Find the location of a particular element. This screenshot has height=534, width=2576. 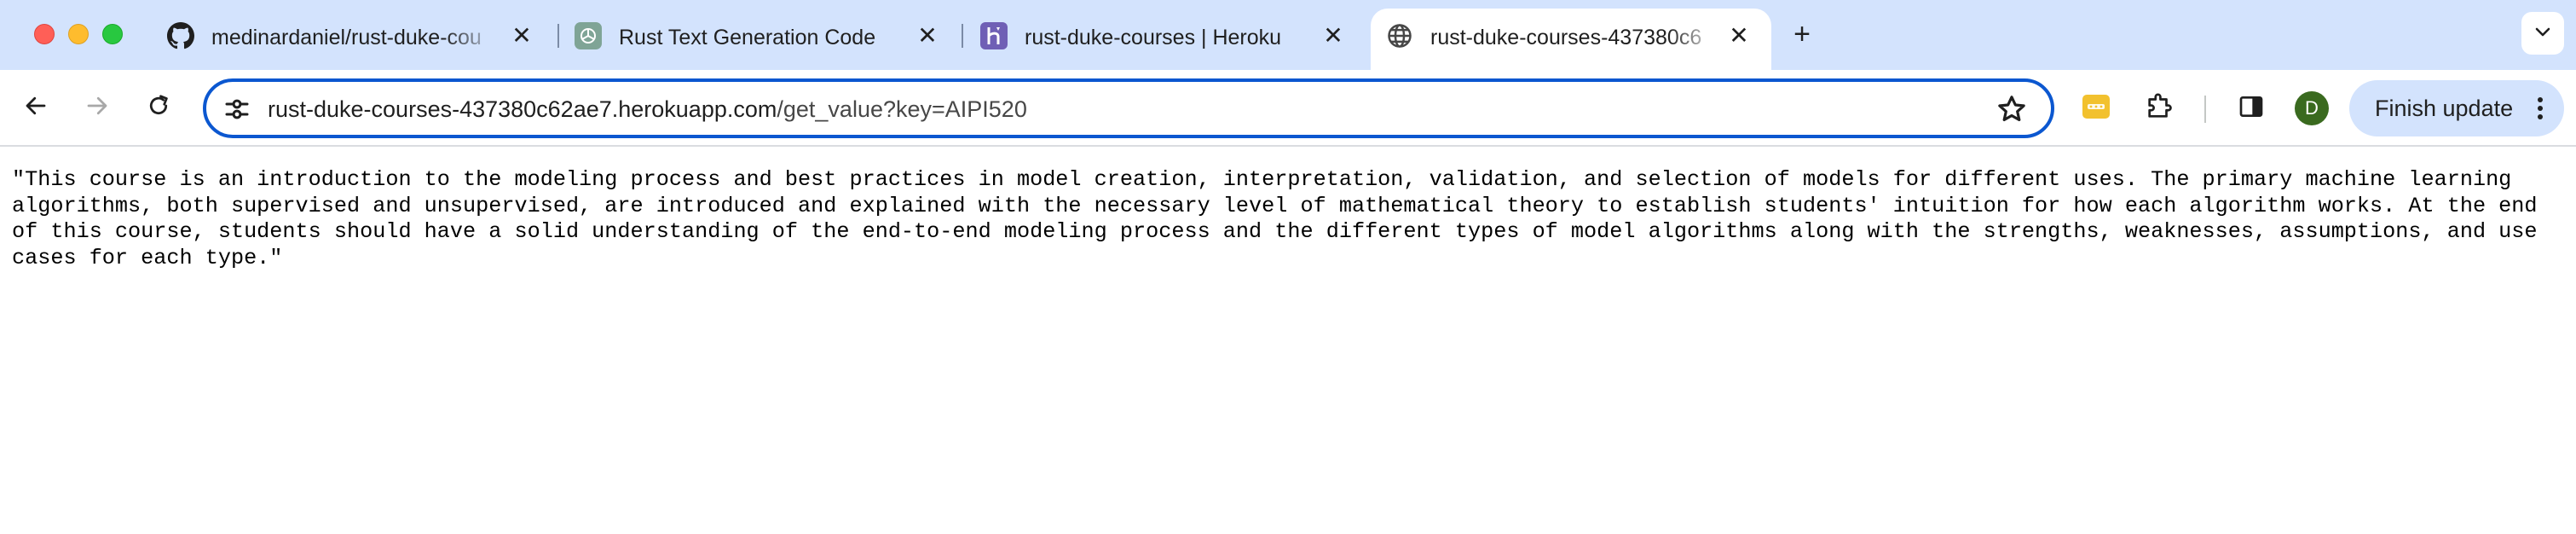

reload-button is located at coordinates (158, 107).